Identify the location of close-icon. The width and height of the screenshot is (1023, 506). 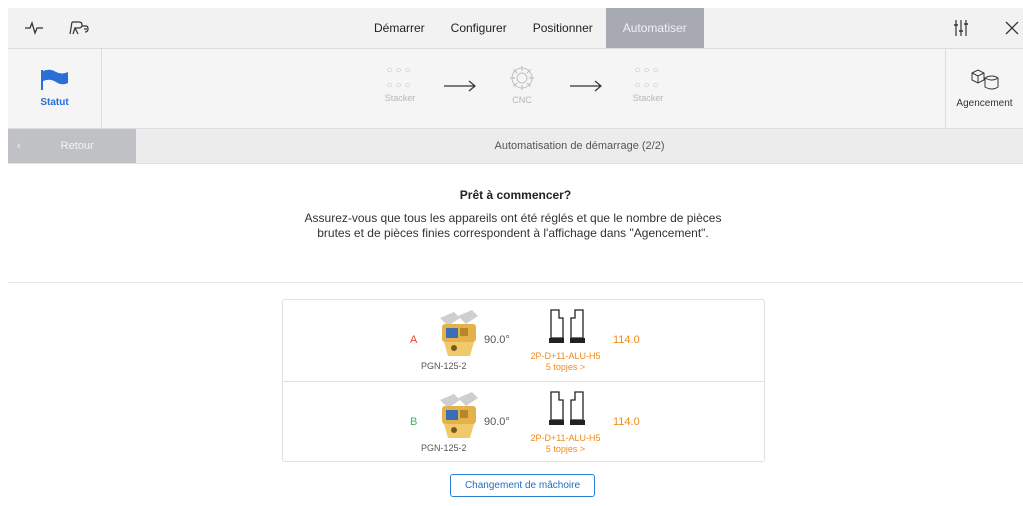
(1007, 28).